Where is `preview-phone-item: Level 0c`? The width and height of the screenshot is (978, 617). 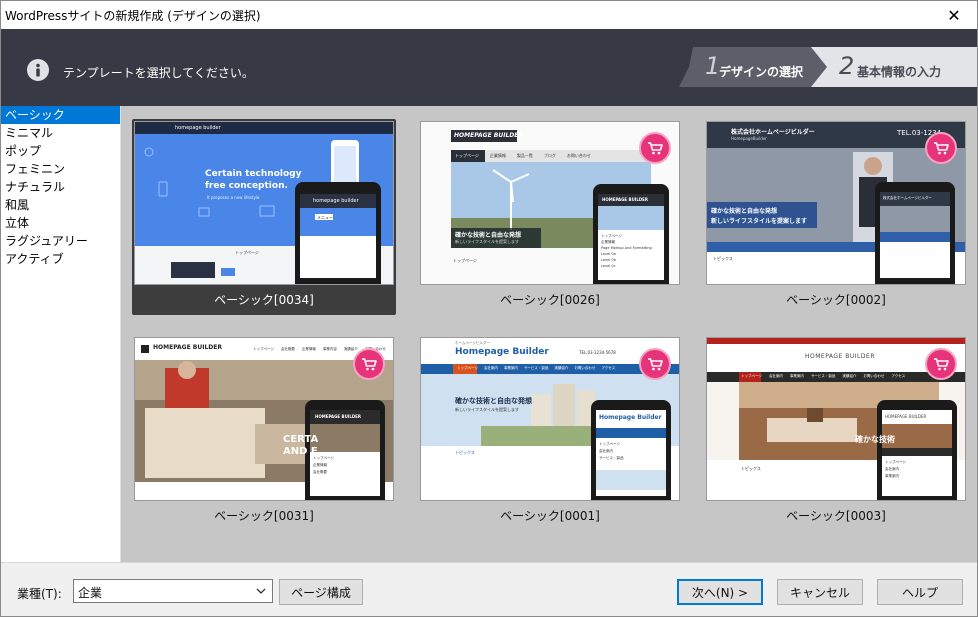 preview-phone-item: Level 0c is located at coordinates (608, 266).